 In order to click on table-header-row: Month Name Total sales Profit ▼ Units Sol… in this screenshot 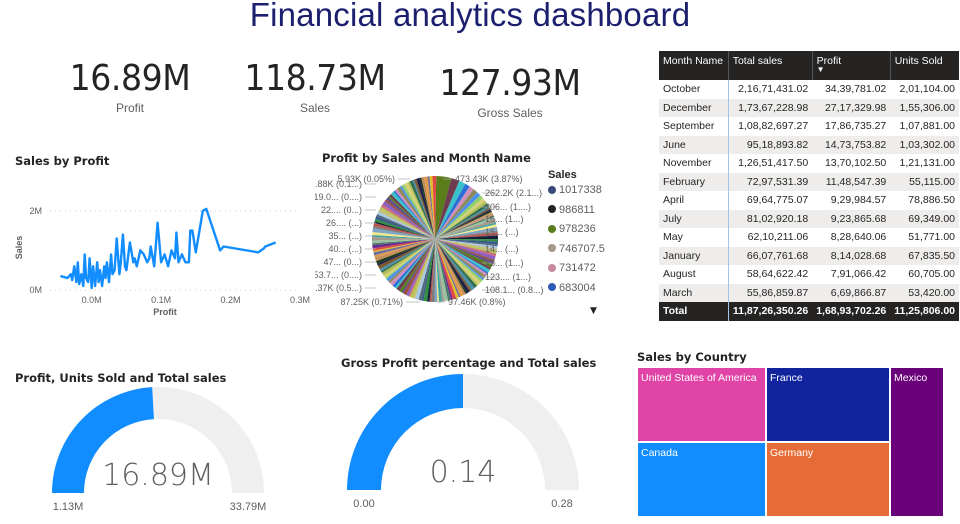, I will do `click(809, 65)`.